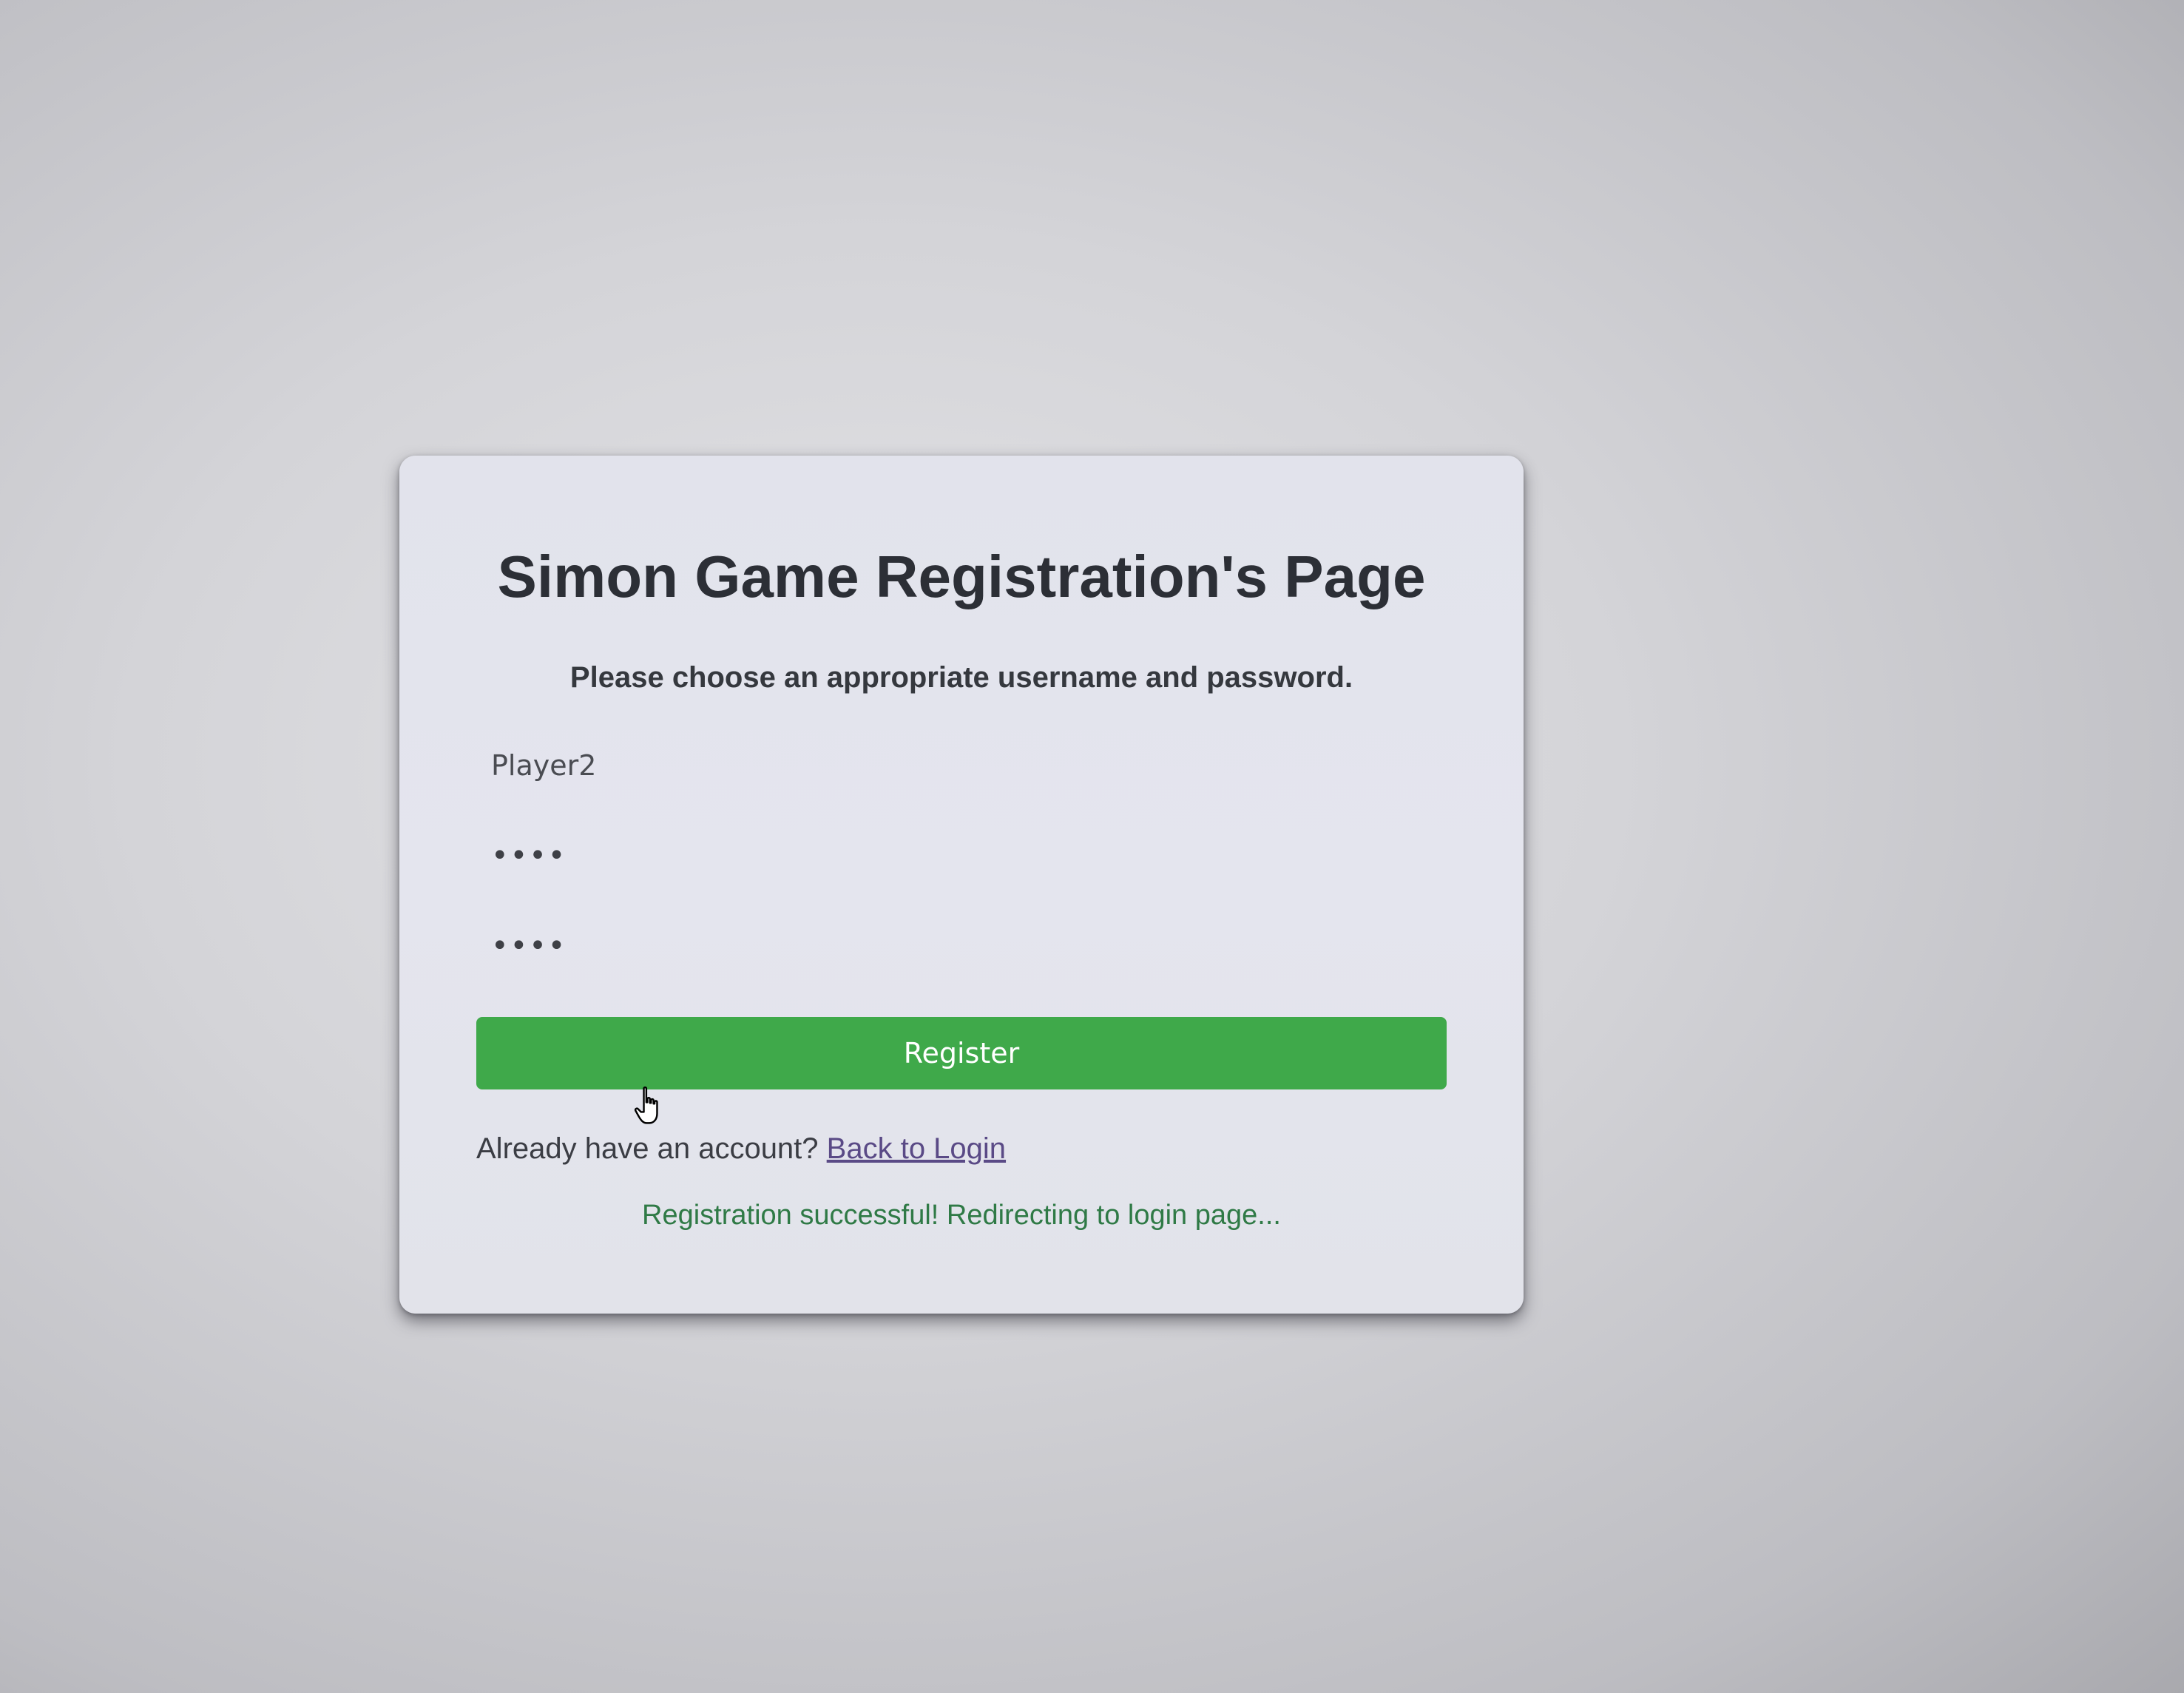 This screenshot has width=2184, height=1693. Describe the element at coordinates (529, 856) in the screenshot. I see `password-value: ••••` at that location.